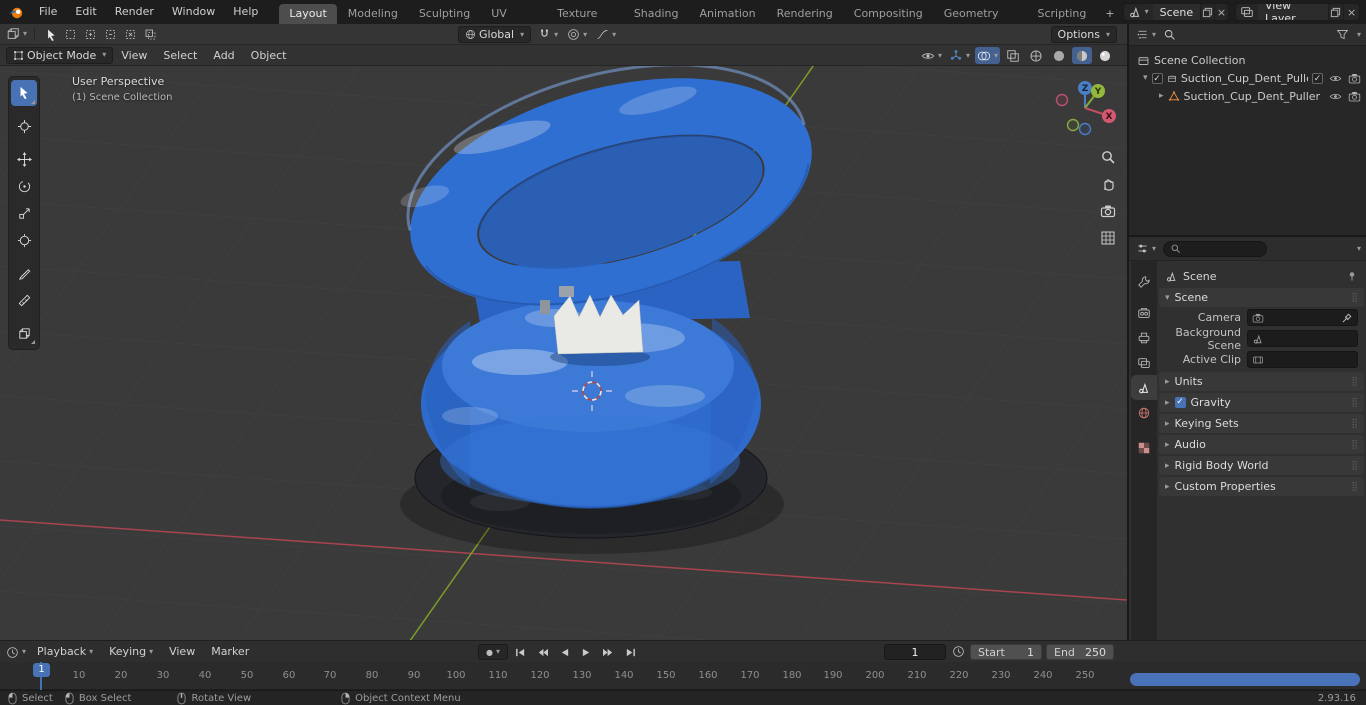  What do you see at coordinates (1342, 34) in the screenshot?
I see `outliner-filter-button` at bounding box center [1342, 34].